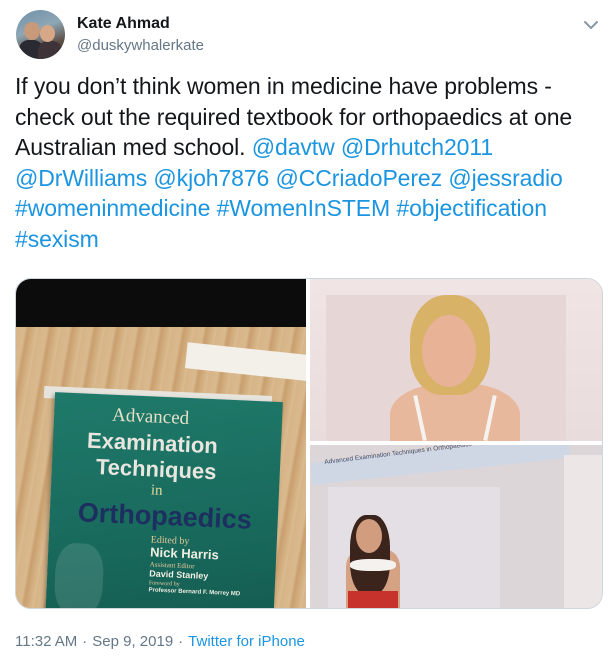 The image size is (615, 666). I want to click on mention-jessradio: @jessradio, so click(505, 178).